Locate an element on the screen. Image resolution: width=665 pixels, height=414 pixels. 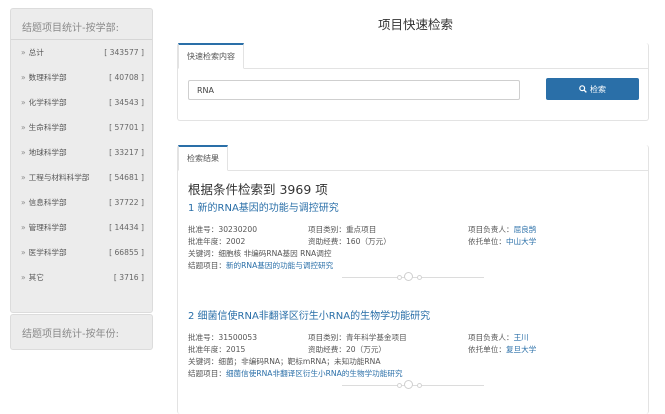
sidebar-item: » 地球科学部 [ 33217 ] is located at coordinates (81, 152).